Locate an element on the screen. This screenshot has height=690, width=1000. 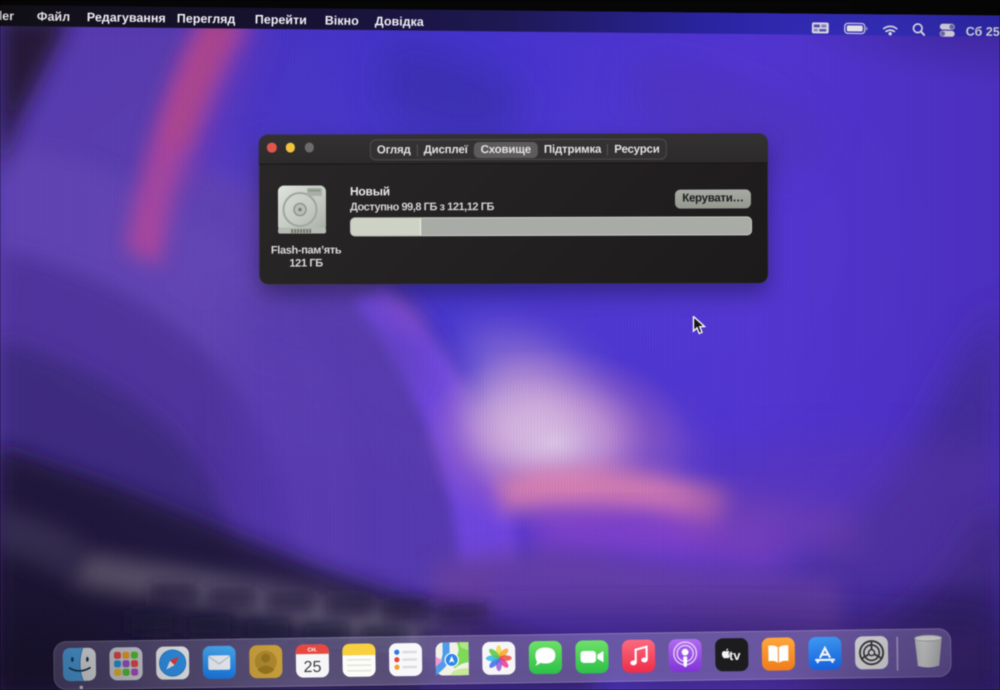
svg-text: СН. is located at coordinates (312, 650).